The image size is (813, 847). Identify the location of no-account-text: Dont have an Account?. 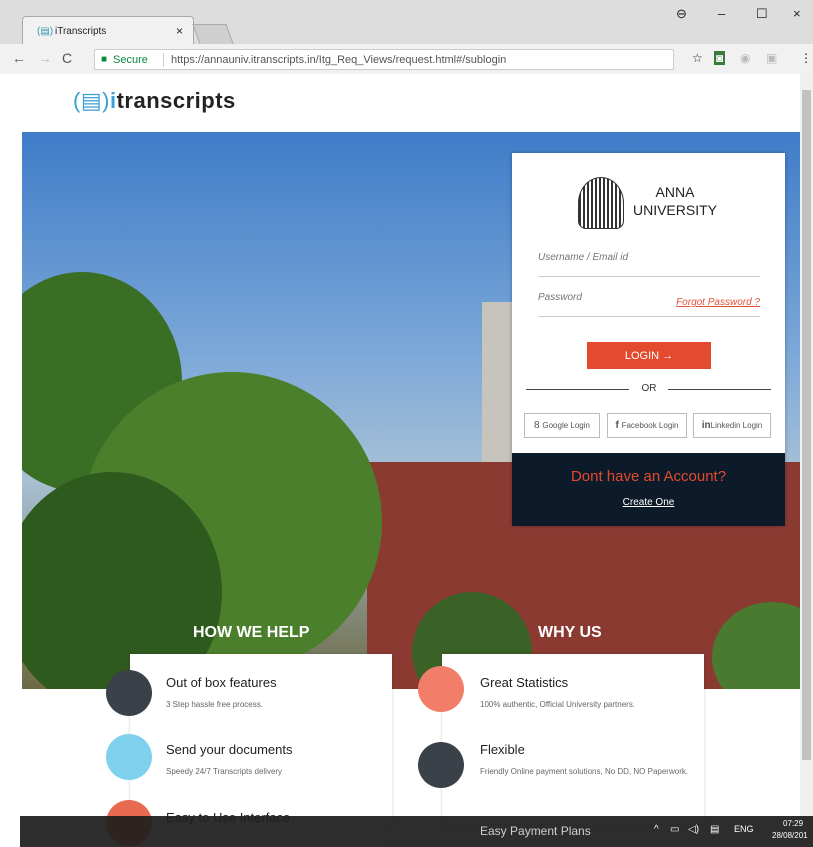
(648, 476).